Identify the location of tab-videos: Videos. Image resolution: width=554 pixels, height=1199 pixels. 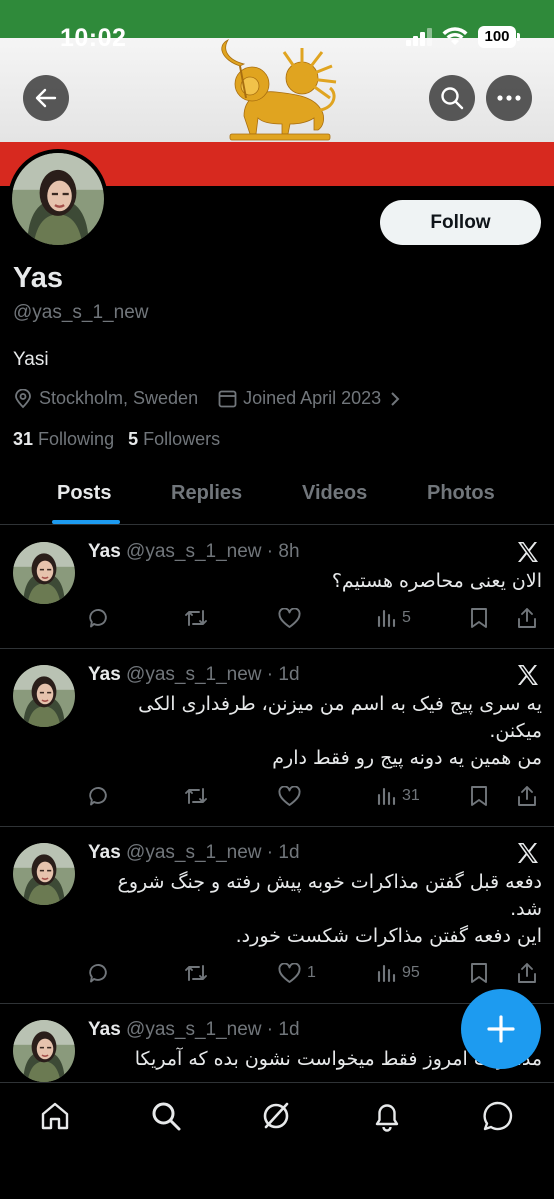
(334, 493).